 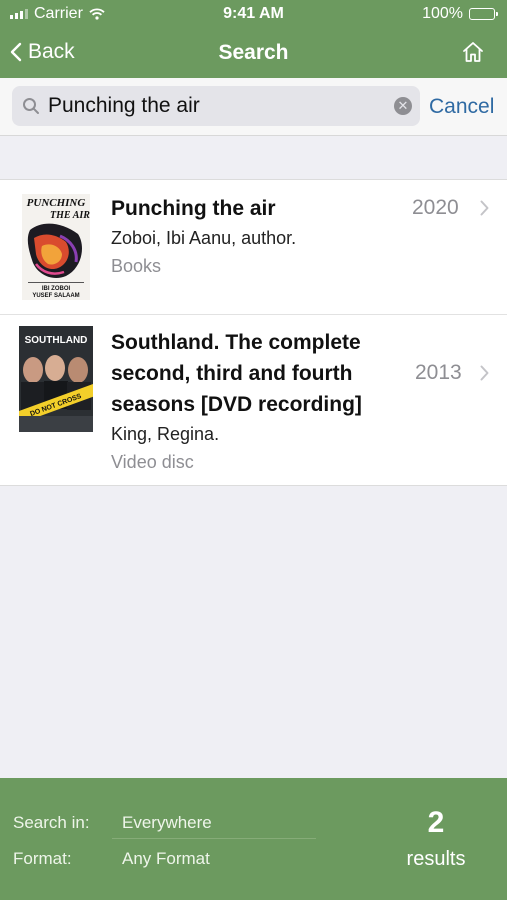 I want to click on navigation-bar: Back Search, so click(x=253, y=54).